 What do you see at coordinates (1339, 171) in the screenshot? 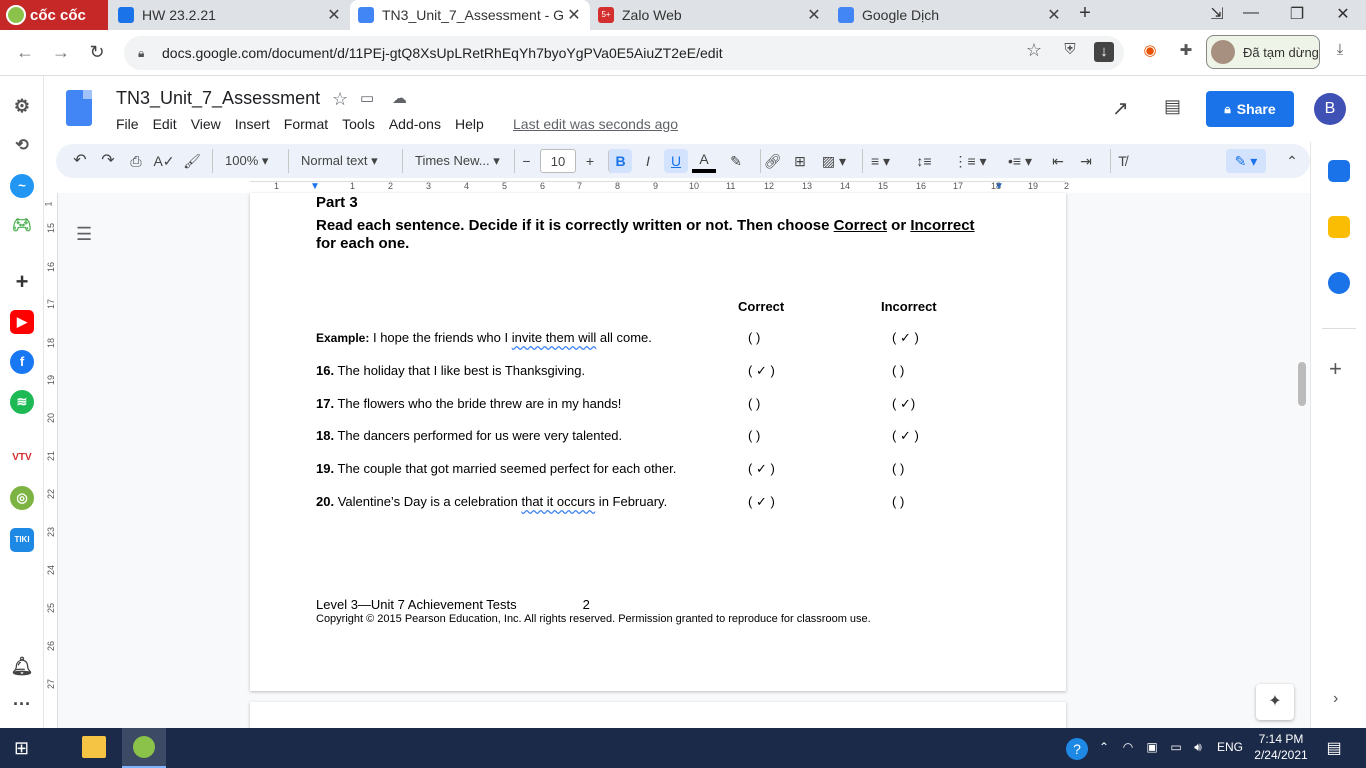
I see `calendar-icon` at bounding box center [1339, 171].